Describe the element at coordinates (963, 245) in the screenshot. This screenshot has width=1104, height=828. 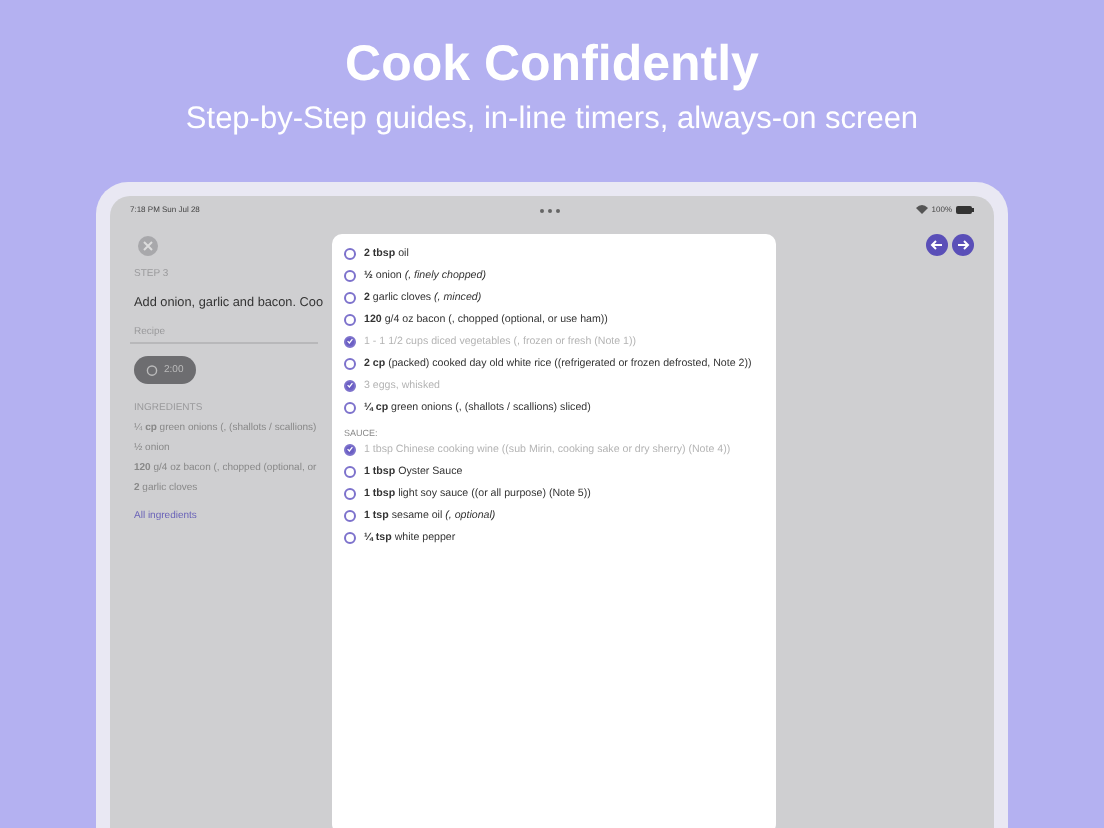
I see `forward-arrow-icon` at that location.